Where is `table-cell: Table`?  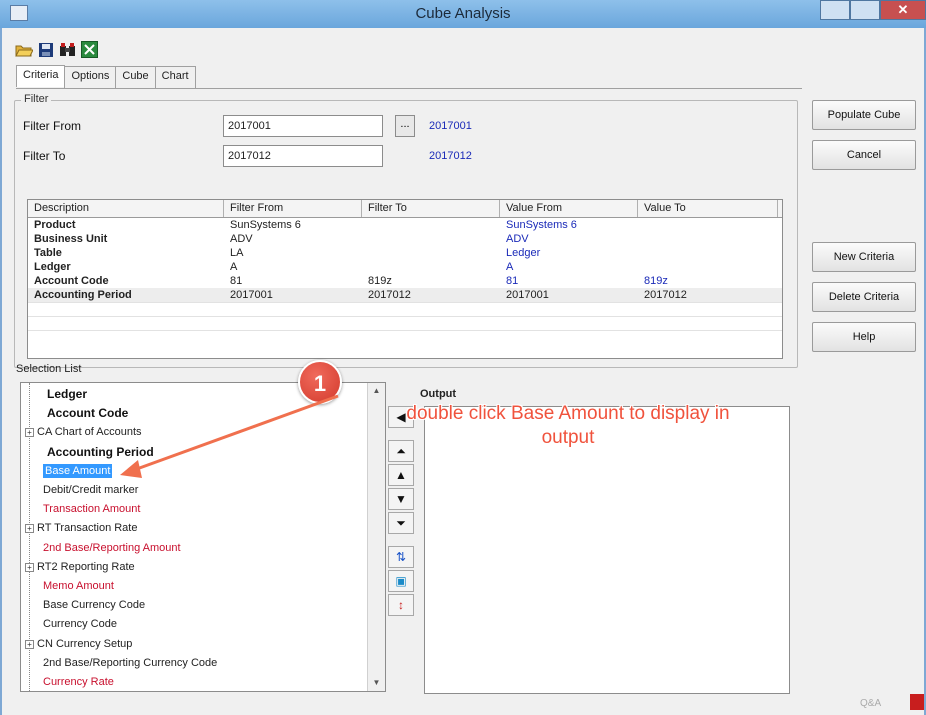
table-cell: Table is located at coordinates (48, 253).